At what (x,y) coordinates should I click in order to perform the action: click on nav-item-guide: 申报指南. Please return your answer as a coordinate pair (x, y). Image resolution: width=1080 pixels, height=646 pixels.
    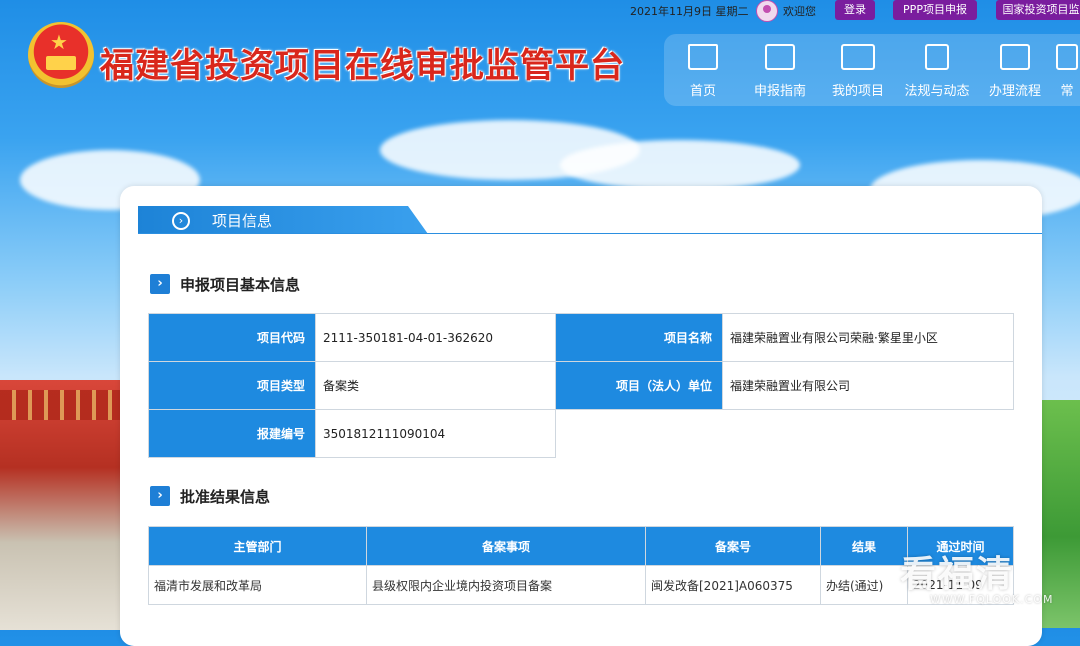
    Looking at the image, I should click on (780, 71).